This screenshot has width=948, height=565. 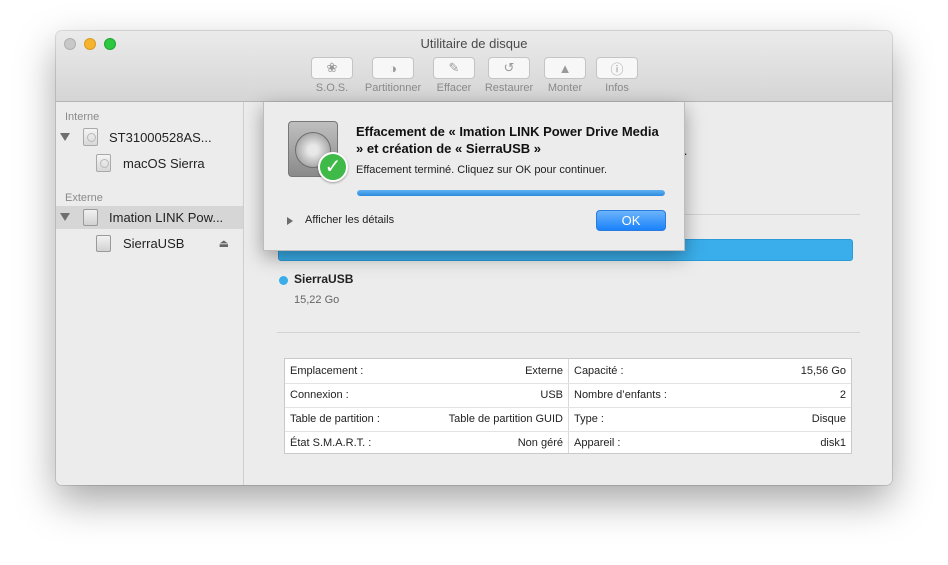 I want to click on restore-label: Restaurer, so click(x=509, y=88).